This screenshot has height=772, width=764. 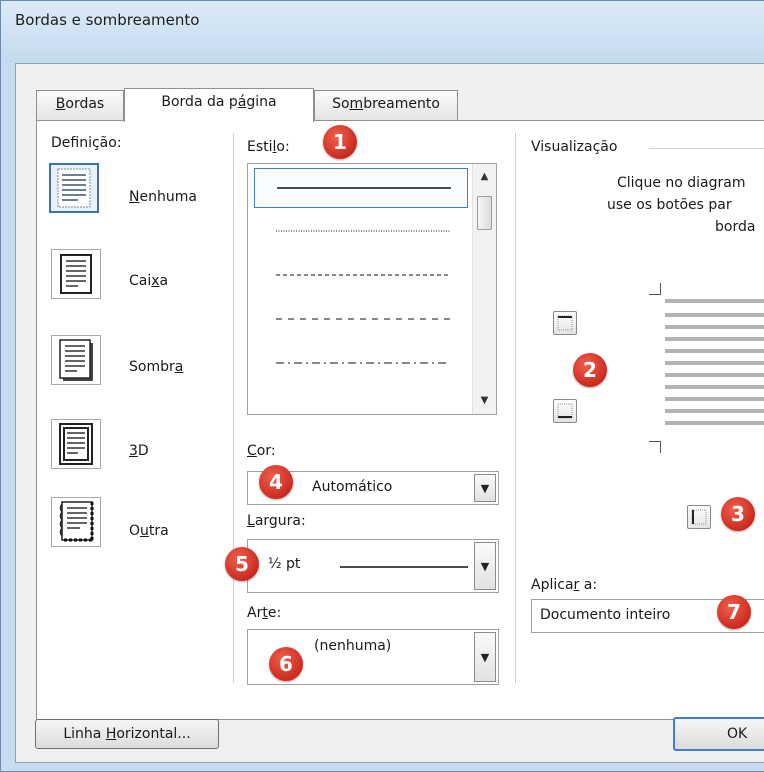 I want to click on tab-label: ordas, so click(x=85, y=104).